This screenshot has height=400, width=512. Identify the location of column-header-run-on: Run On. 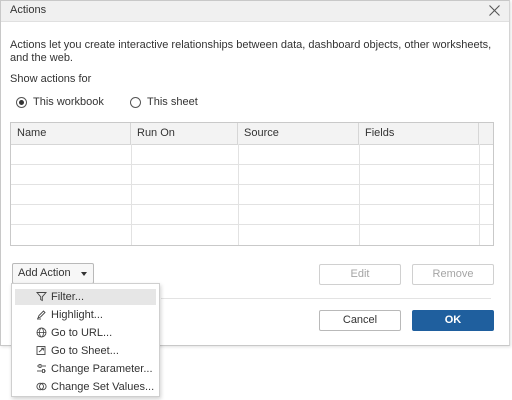
(184, 133).